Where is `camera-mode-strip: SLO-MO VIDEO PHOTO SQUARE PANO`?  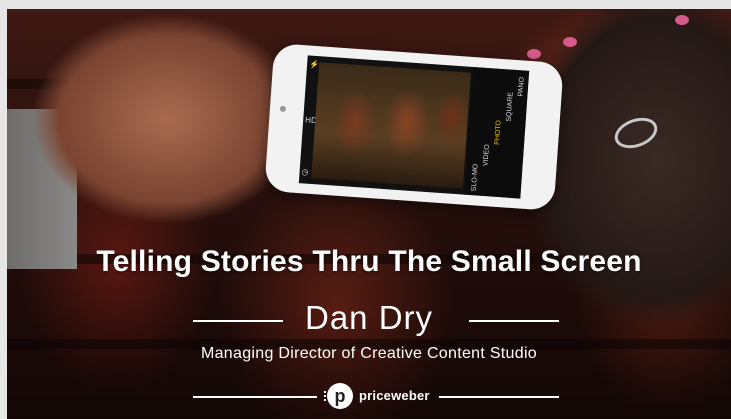 camera-mode-strip: SLO-MO VIDEO PHOTO SQUARE PANO is located at coordinates (497, 132).